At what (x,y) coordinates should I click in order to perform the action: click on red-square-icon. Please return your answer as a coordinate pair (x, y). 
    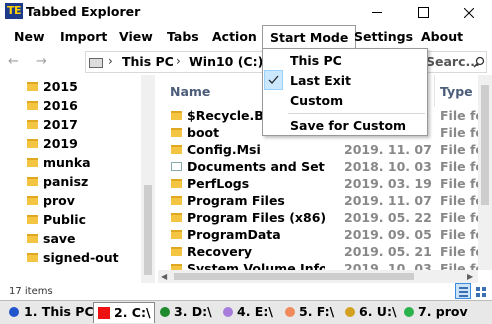
    Looking at the image, I should click on (104, 313).